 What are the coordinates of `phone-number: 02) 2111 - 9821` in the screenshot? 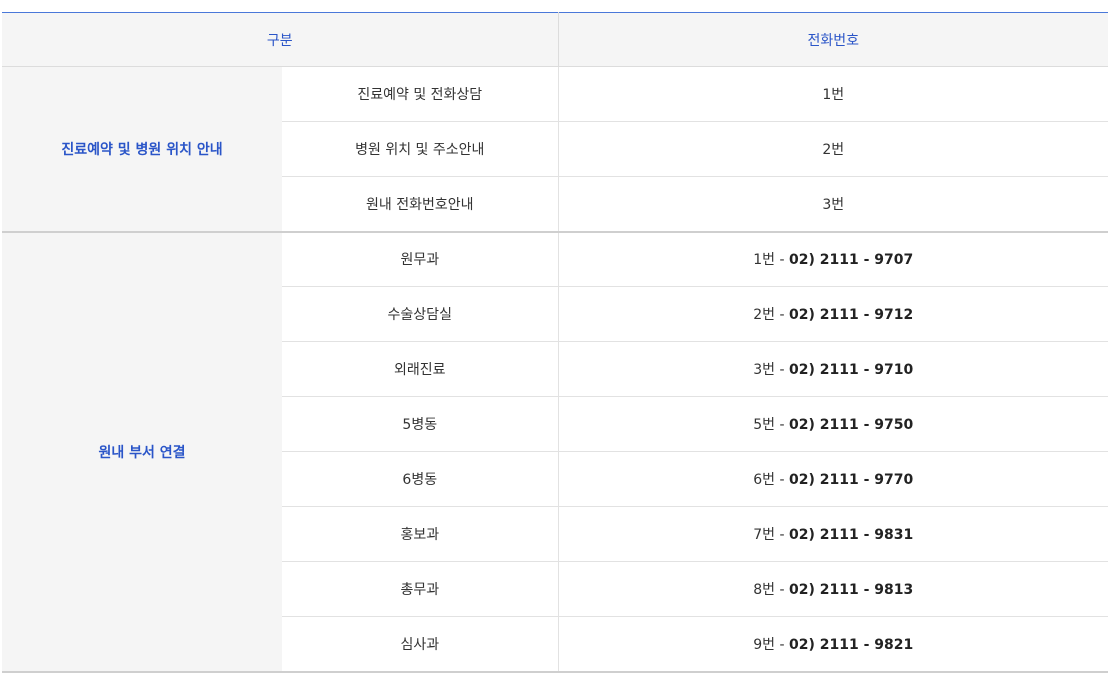 It's located at (851, 644).